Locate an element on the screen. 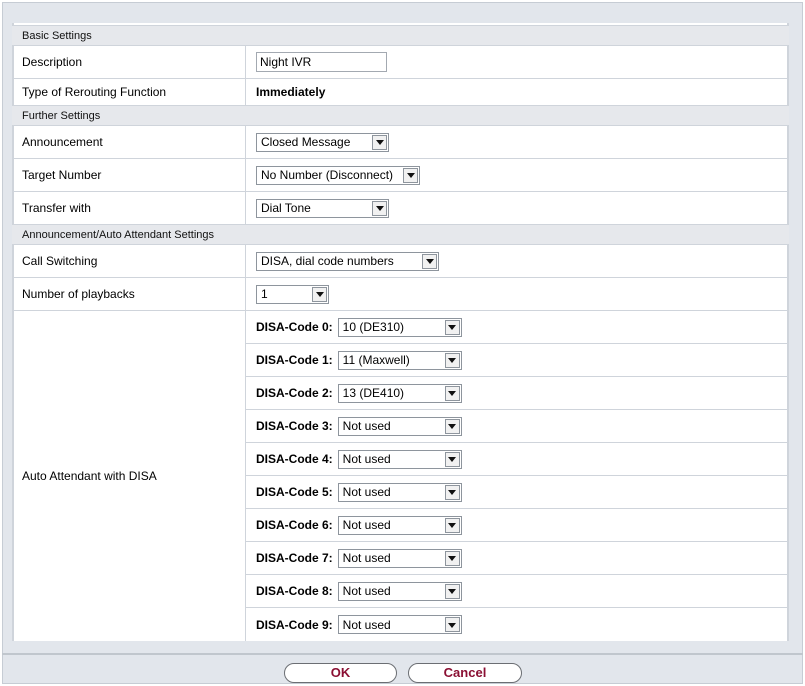  rerouting-type-label: Type of Rerouting Function is located at coordinates (129, 92).